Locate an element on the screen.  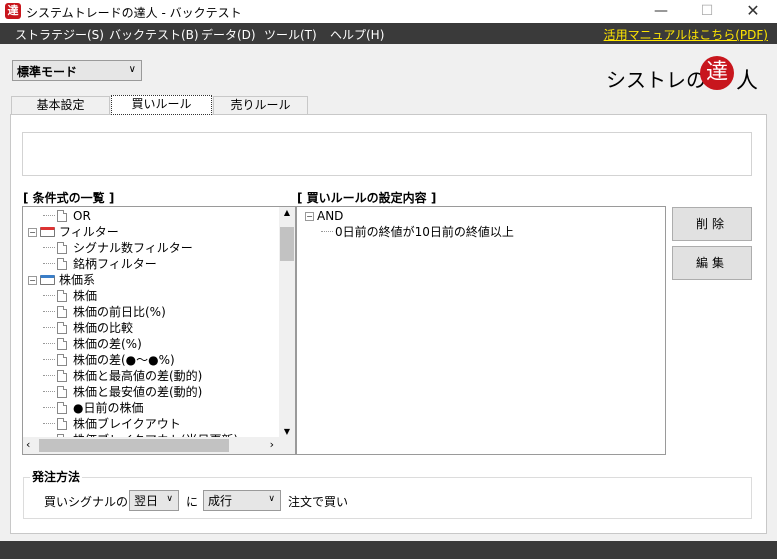
tree-item: 株価ブレイクアウト is located at coordinates (112, 424).